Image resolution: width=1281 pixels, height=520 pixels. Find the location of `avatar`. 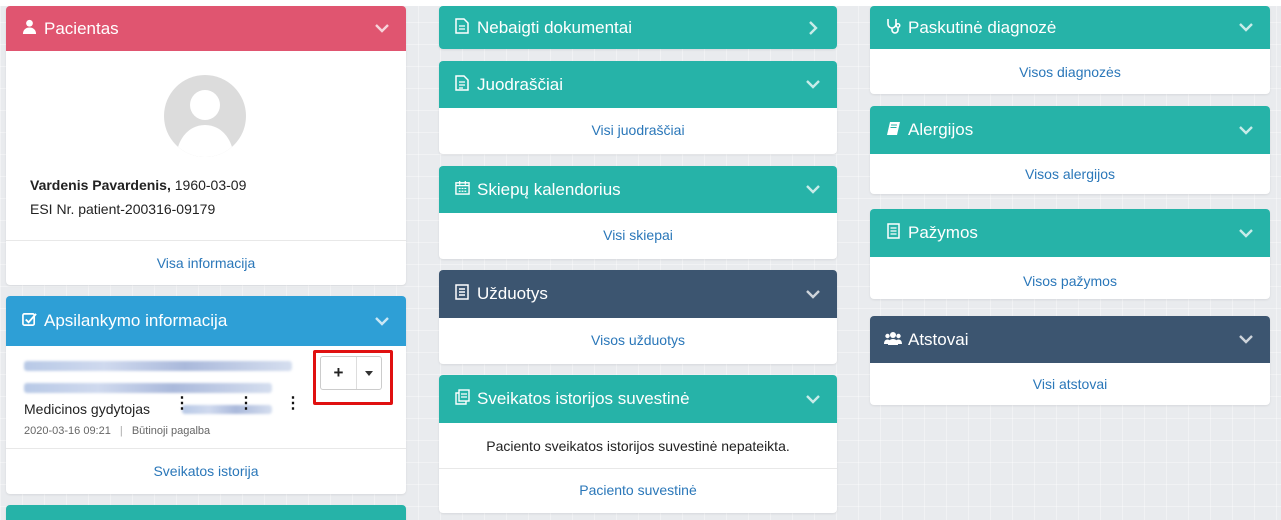

avatar is located at coordinates (205, 116).